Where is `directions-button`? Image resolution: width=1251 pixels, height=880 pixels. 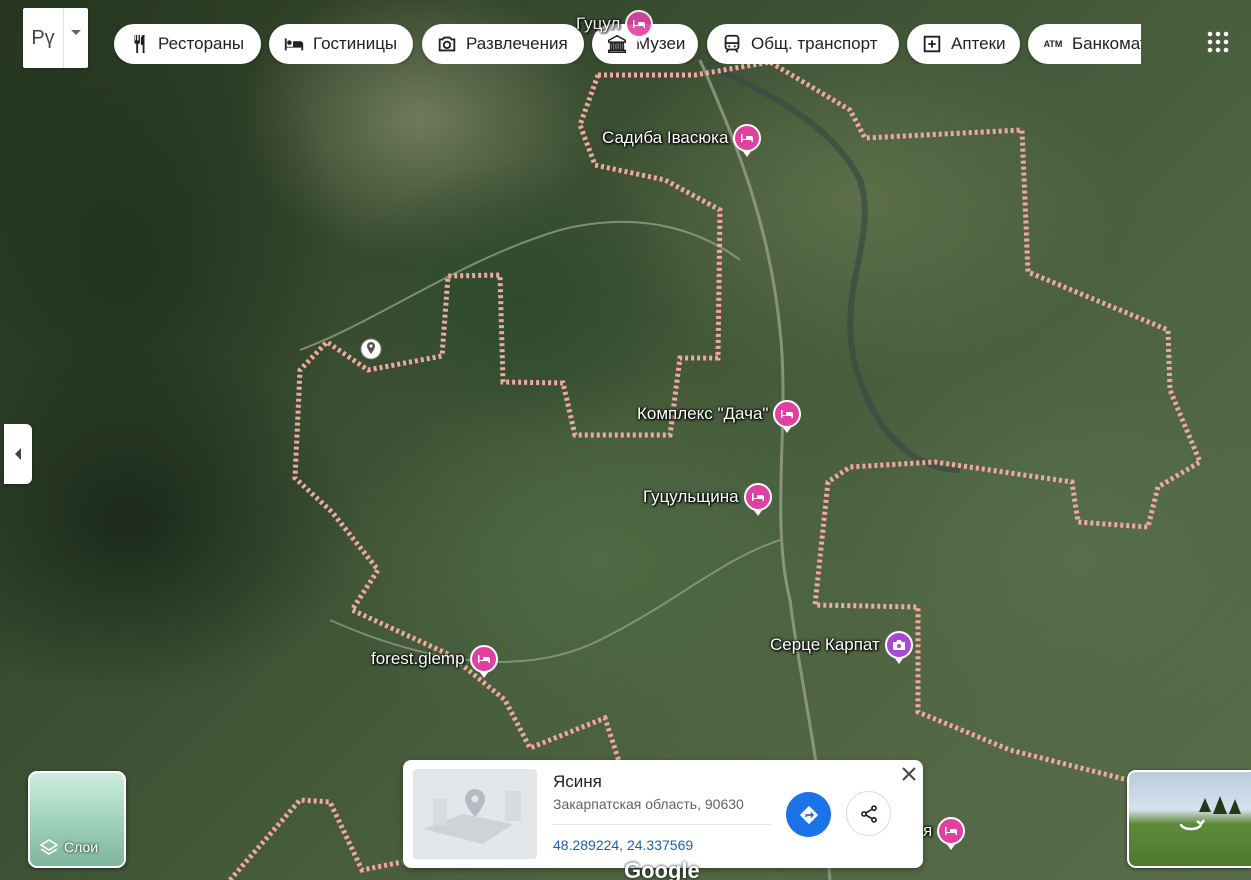
directions-button is located at coordinates (808, 814).